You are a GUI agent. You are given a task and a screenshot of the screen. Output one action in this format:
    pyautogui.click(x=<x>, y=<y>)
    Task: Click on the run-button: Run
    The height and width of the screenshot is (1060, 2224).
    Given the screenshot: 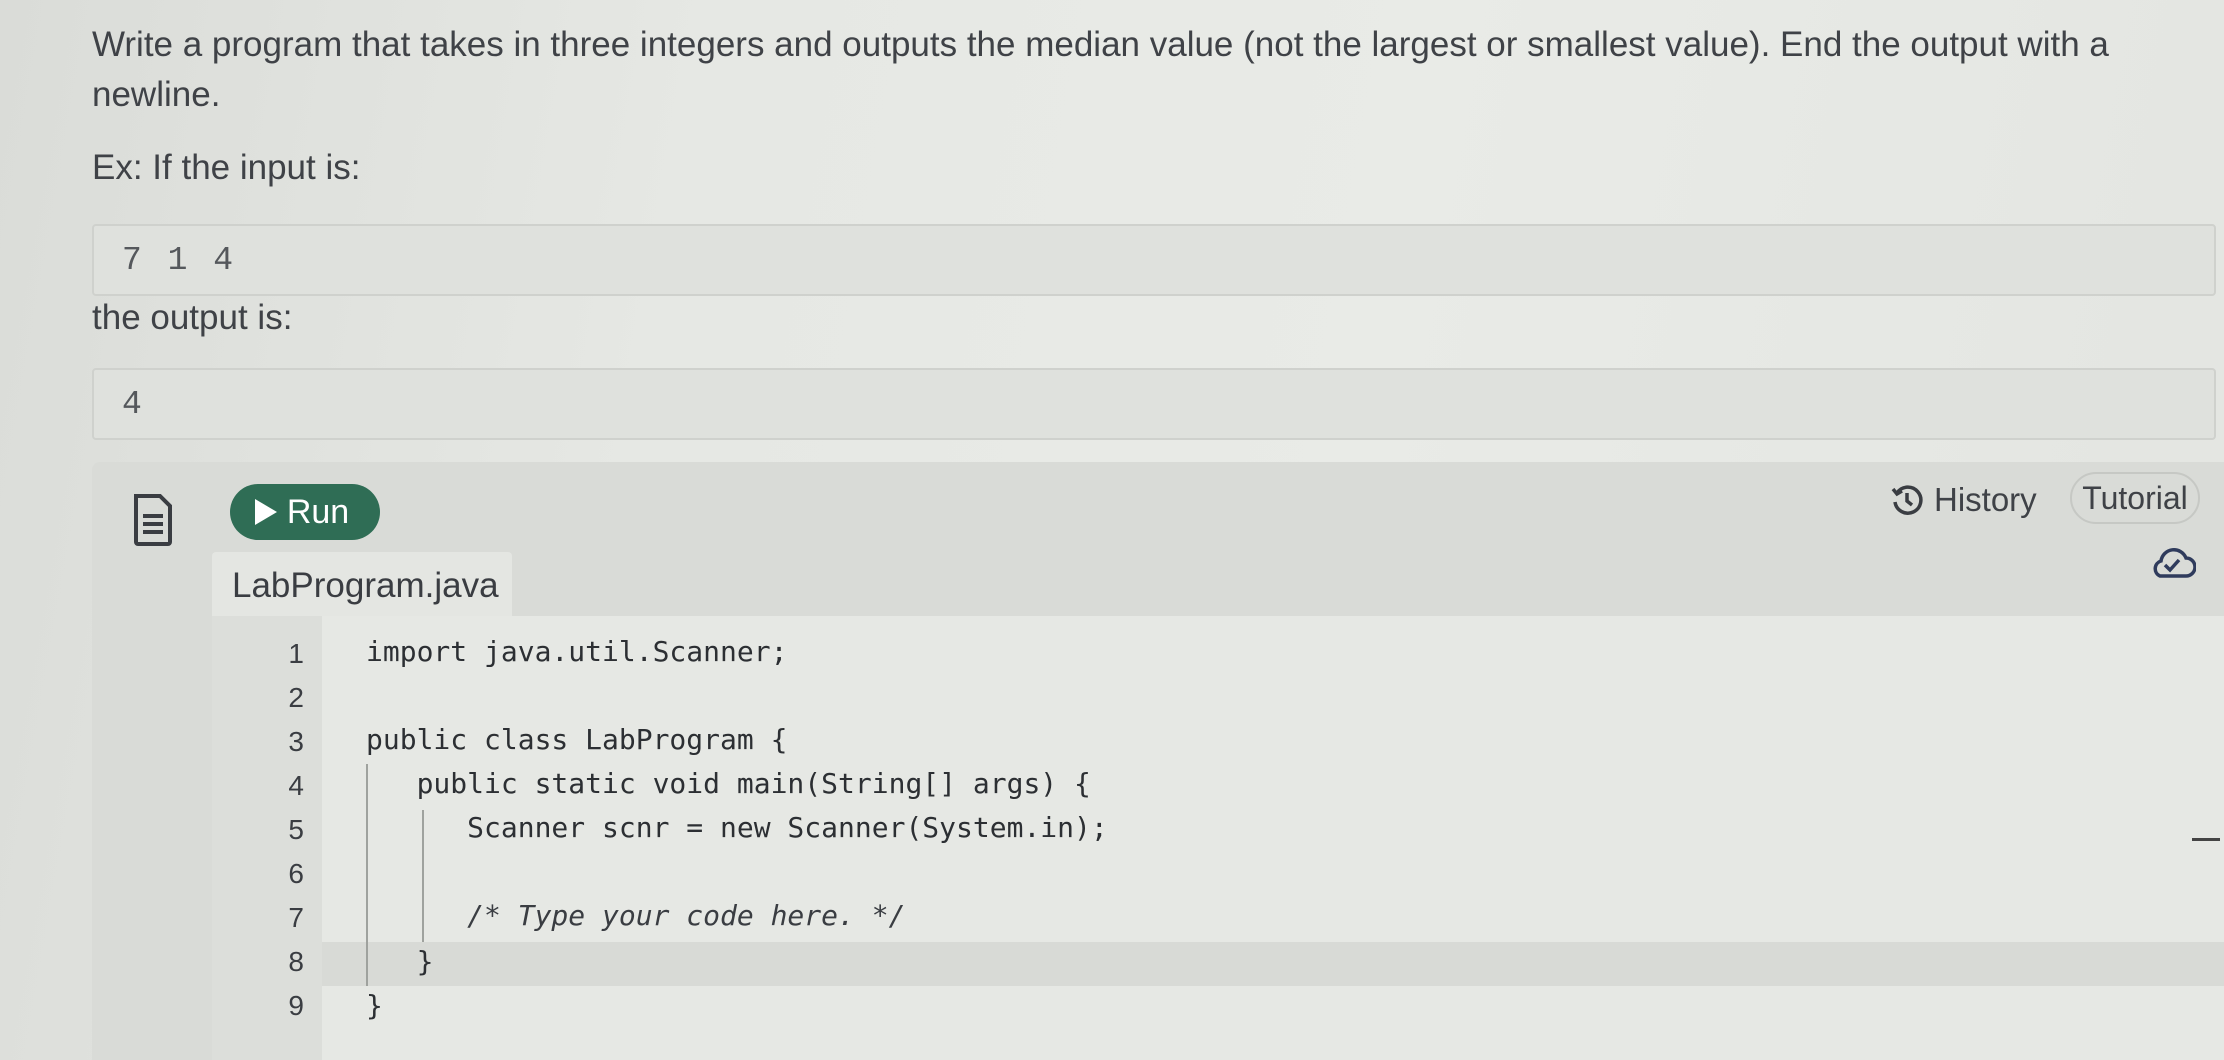 What is the action you would take?
    pyautogui.click(x=305, y=512)
    